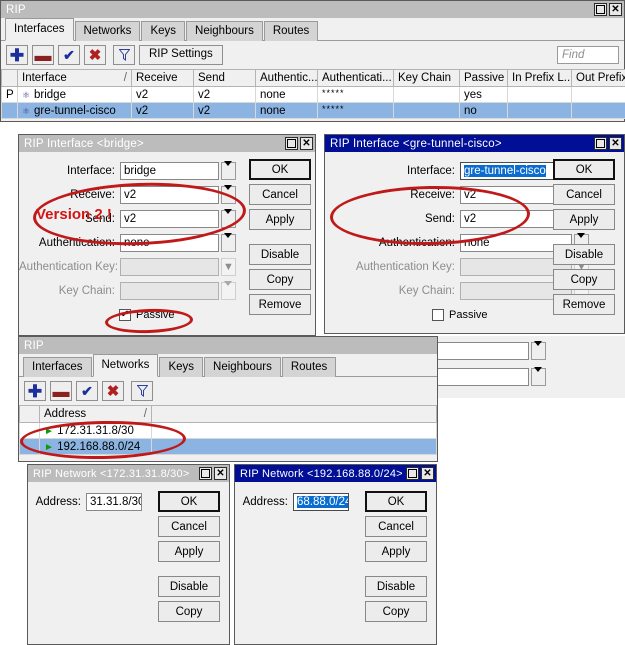 The image size is (625, 645). What do you see at coordinates (588, 55) in the screenshot?
I see `find-input: Find` at bounding box center [588, 55].